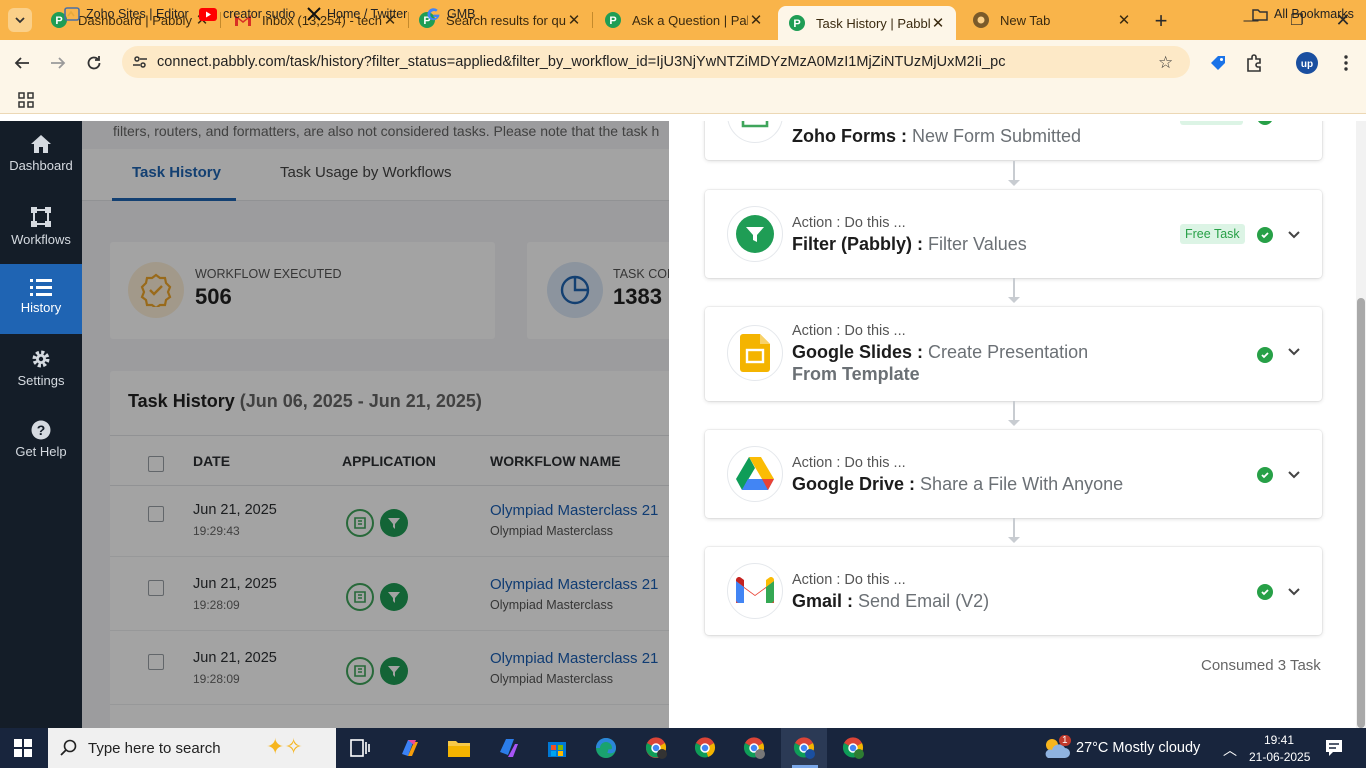  What do you see at coordinates (853, 748) in the screenshot?
I see `chrome-profile-green-icon` at bounding box center [853, 748].